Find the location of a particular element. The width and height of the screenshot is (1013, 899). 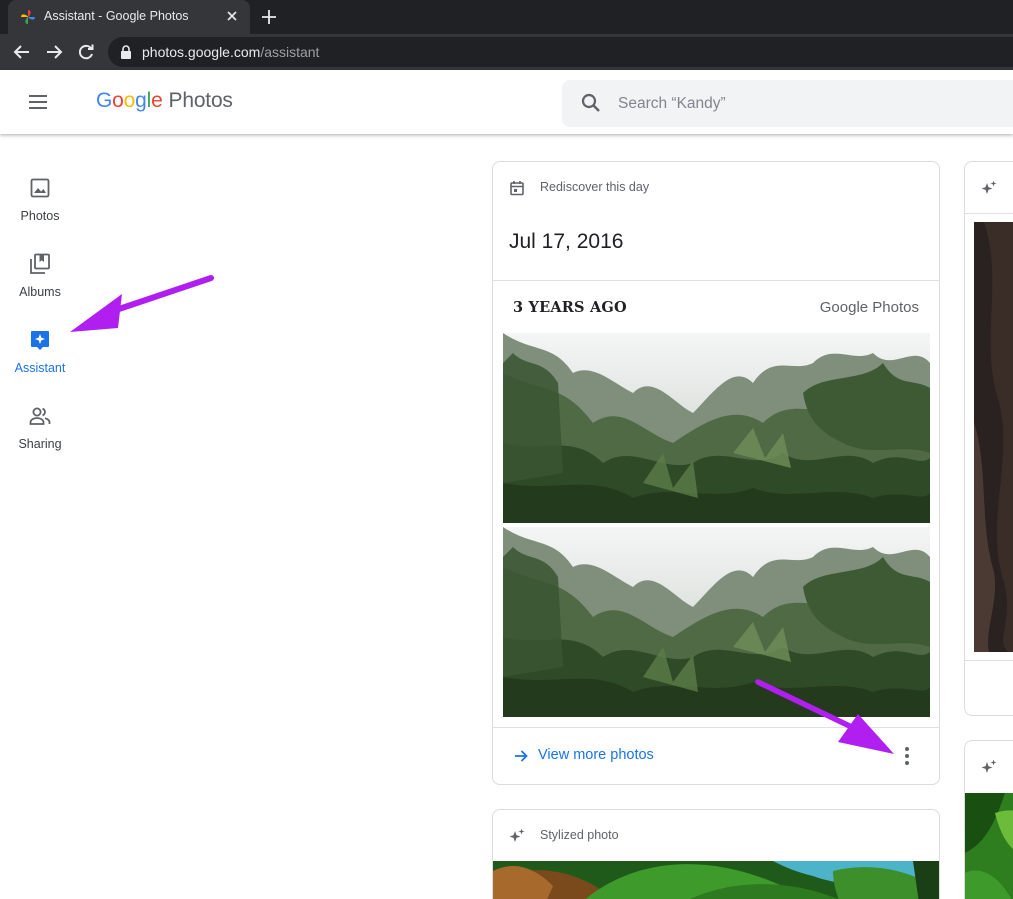

portrait-photo is located at coordinates (993, 437).